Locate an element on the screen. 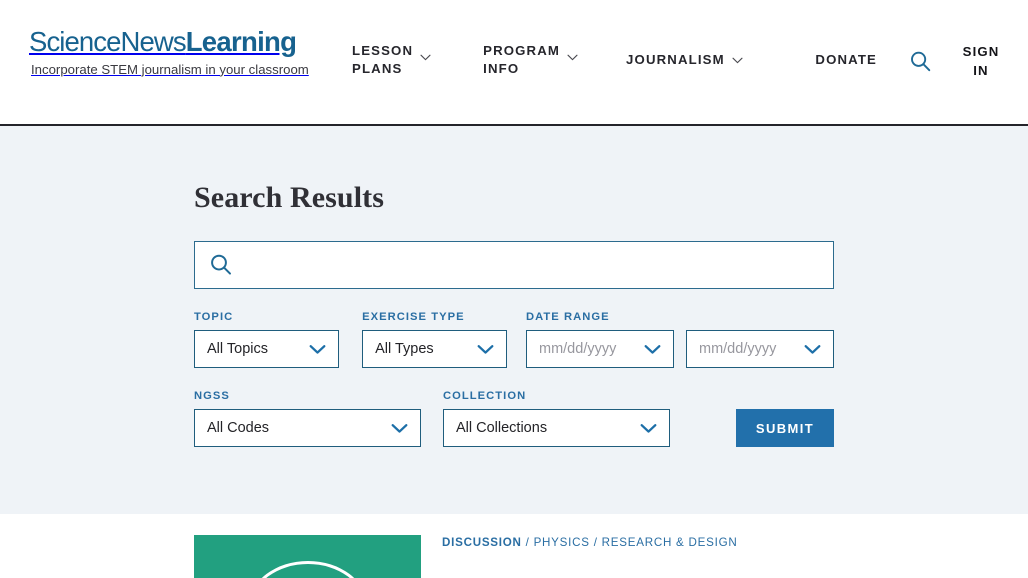  date-range-field: DATE RANGE mm/dd/yyyy mm/dd/yyyy is located at coordinates (680, 339).